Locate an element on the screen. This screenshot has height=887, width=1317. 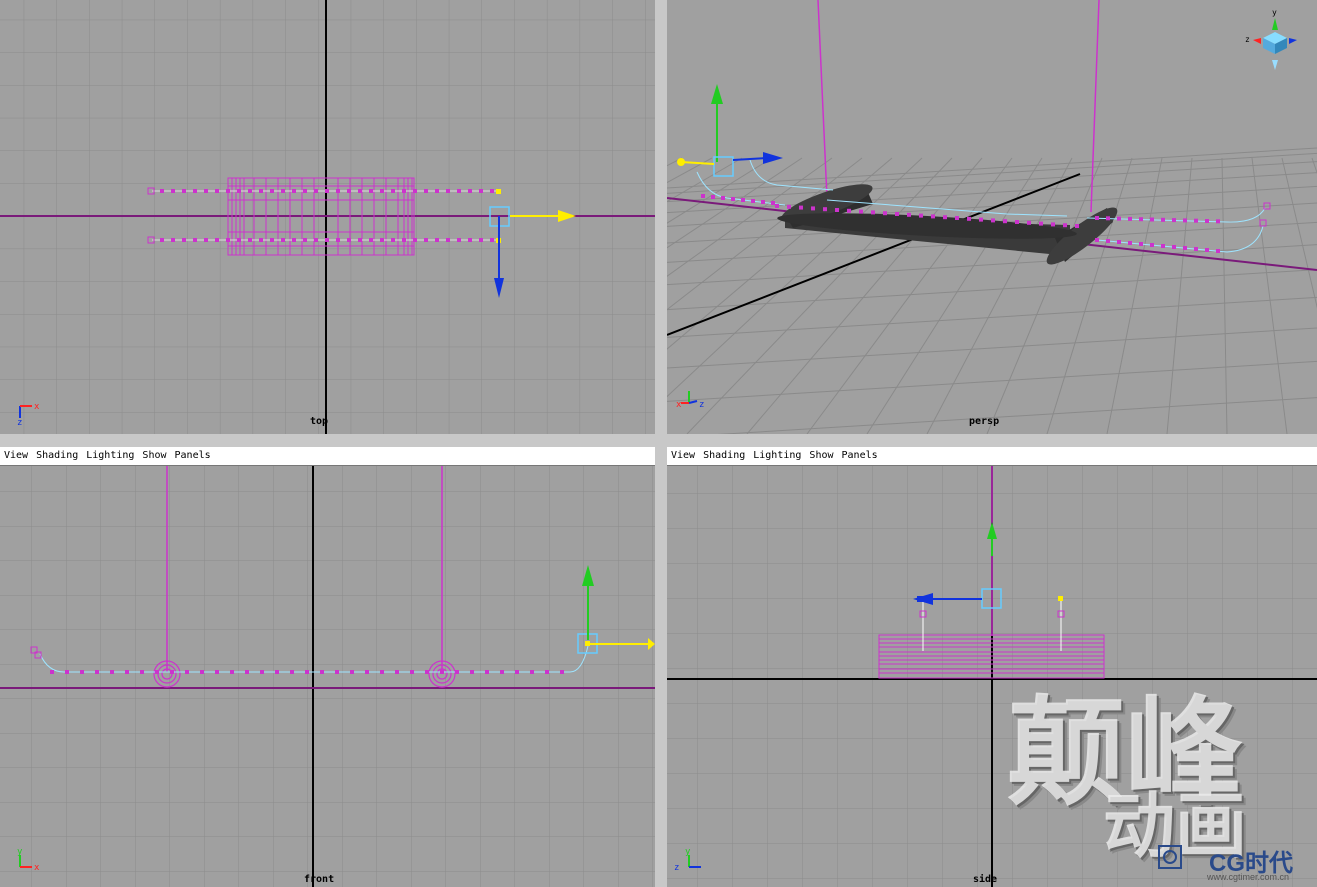
menu-lighting: Lighting is located at coordinates (110, 456).